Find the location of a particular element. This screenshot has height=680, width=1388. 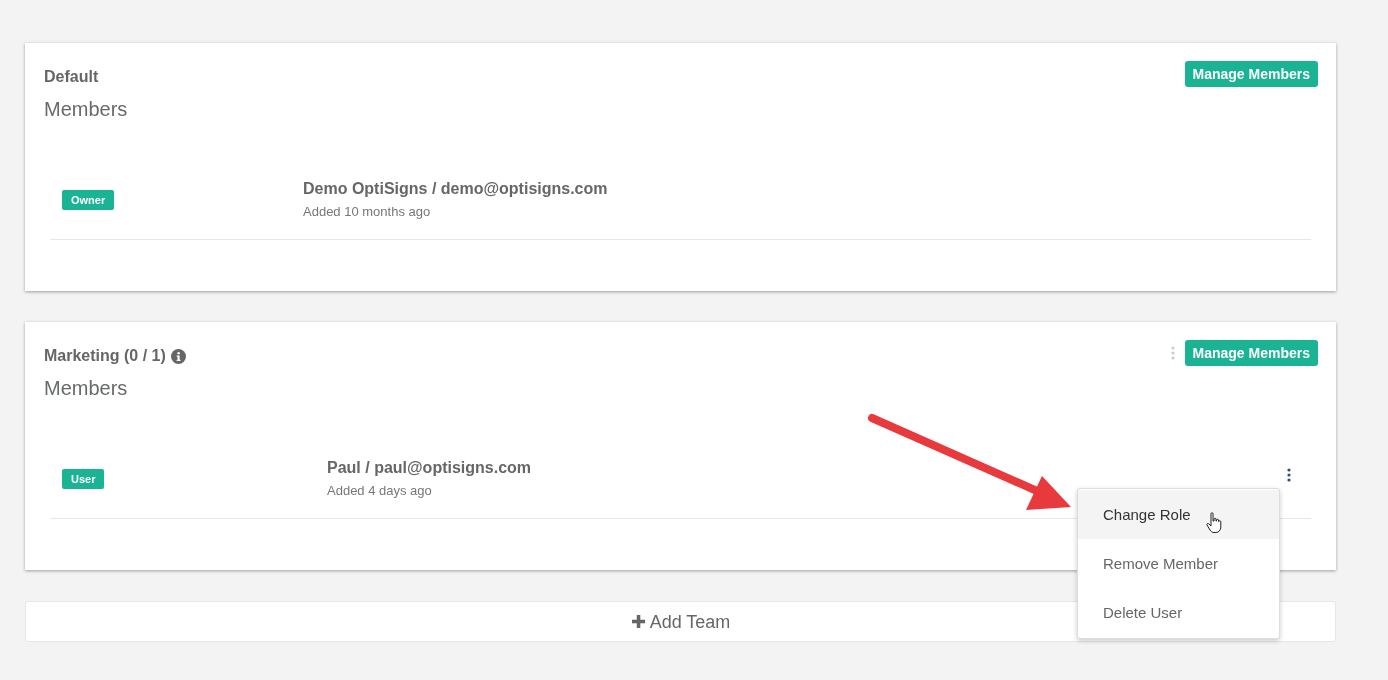

role-badge: User is located at coordinates (83, 479).